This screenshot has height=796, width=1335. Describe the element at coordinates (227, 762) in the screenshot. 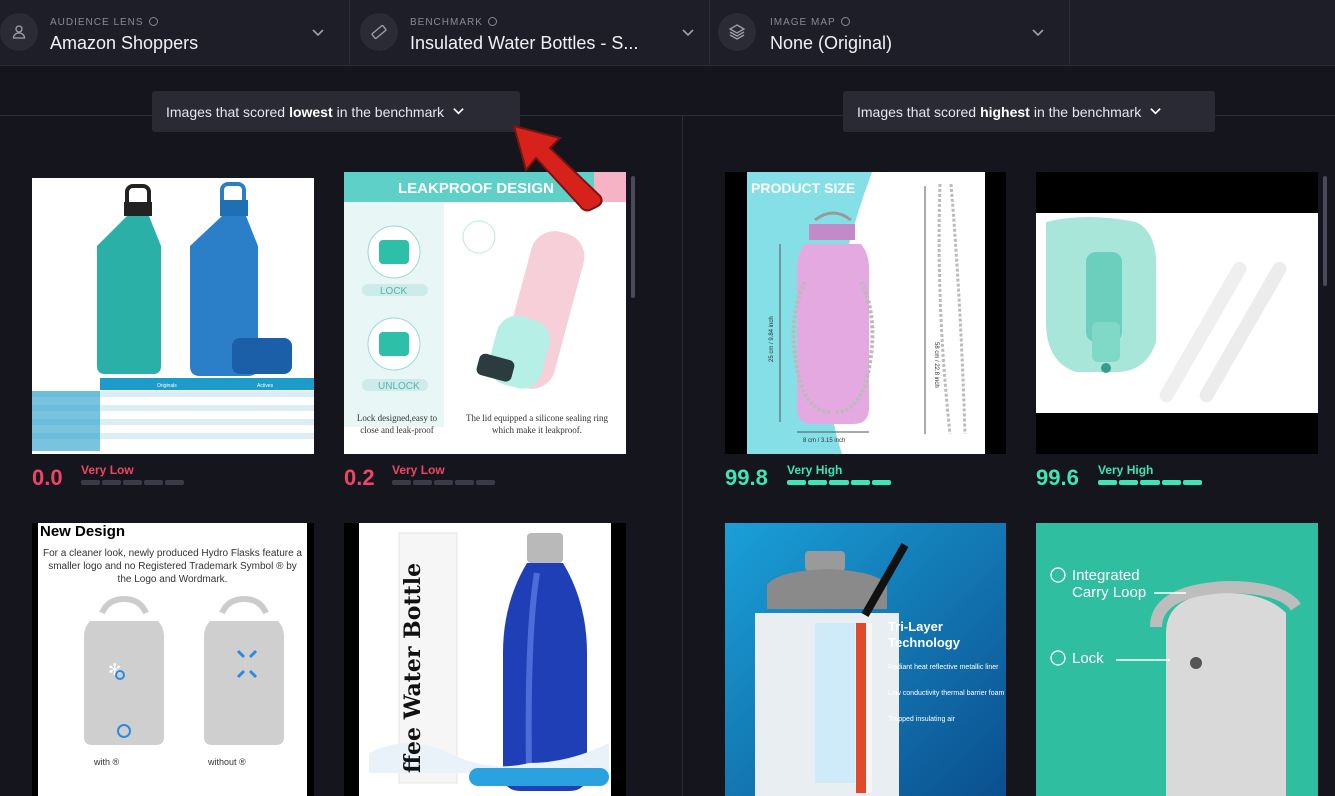

I see `without-label: without ®` at that location.